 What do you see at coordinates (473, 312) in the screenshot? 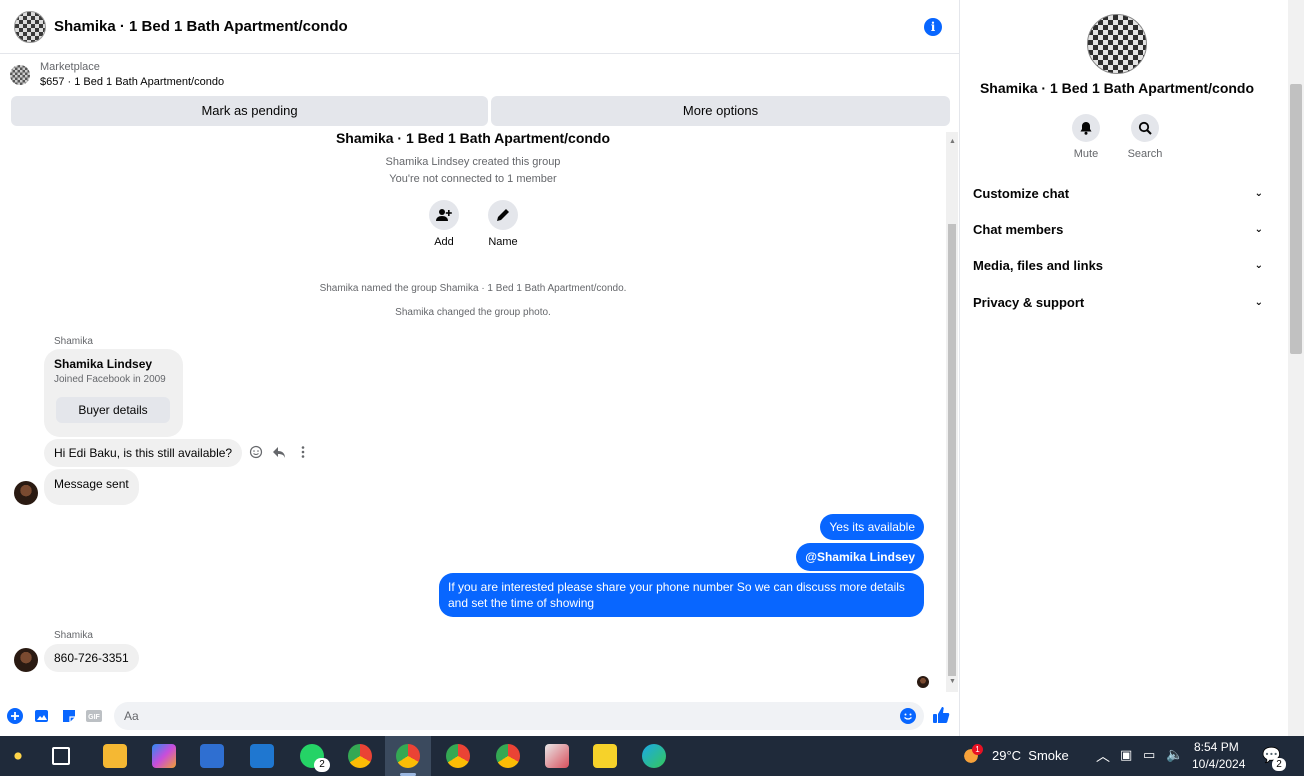
I see `photo-event: Shamika changed the group photo.` at bounding box center [473, 312].